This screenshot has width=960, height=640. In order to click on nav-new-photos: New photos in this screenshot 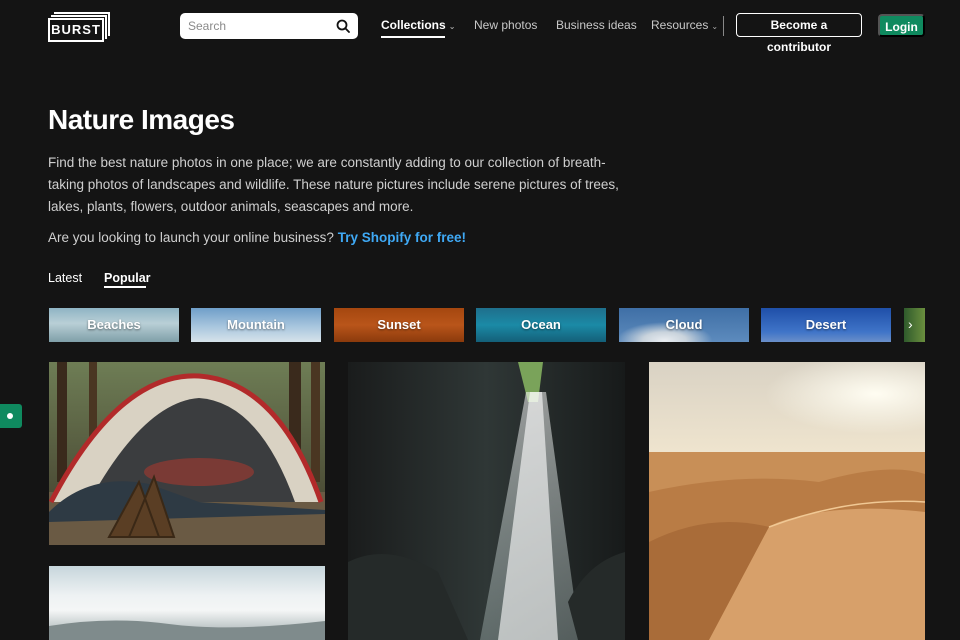, I will do `click(505, 25)`.